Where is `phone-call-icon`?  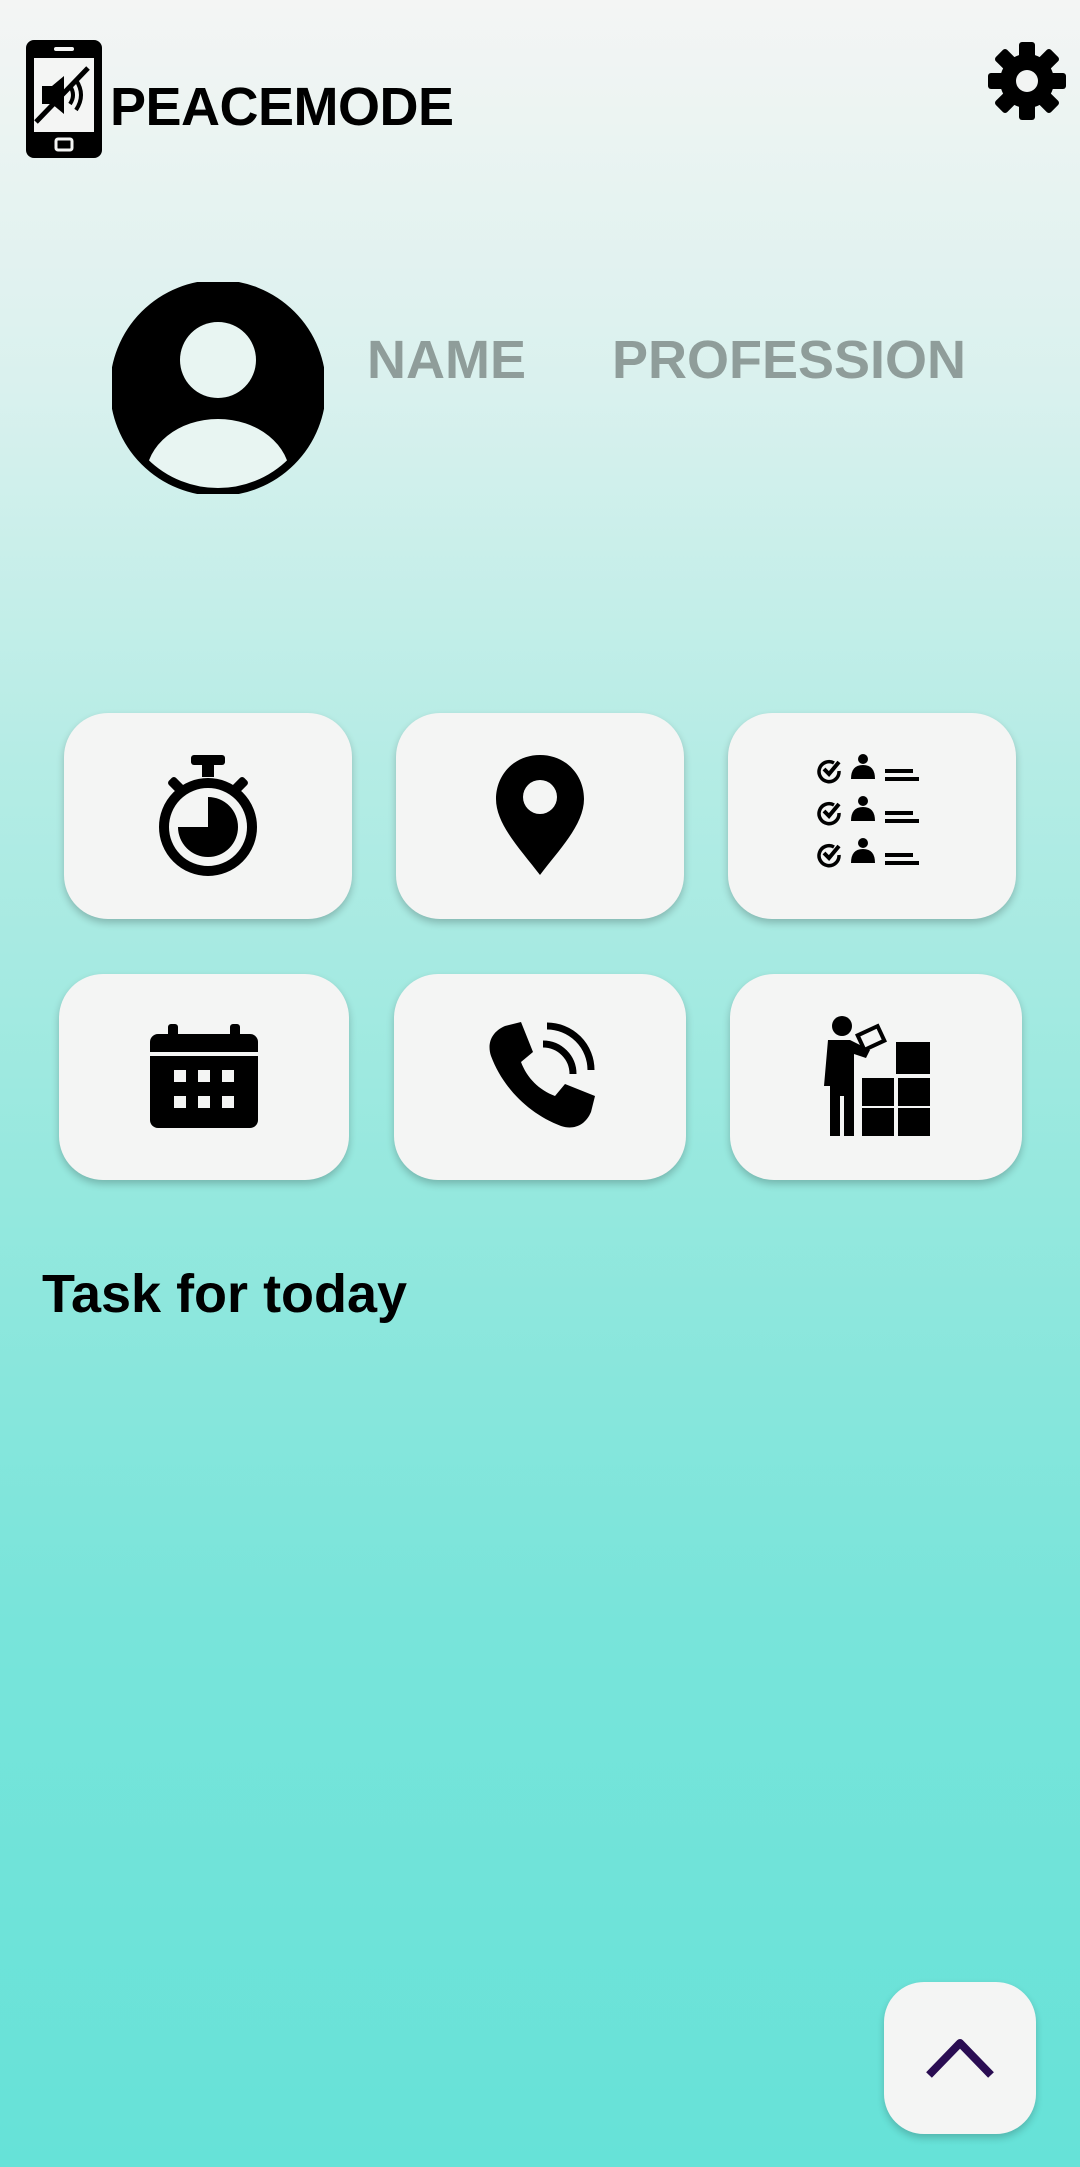 phone-call-icon is located at coordinates (542, 1075).